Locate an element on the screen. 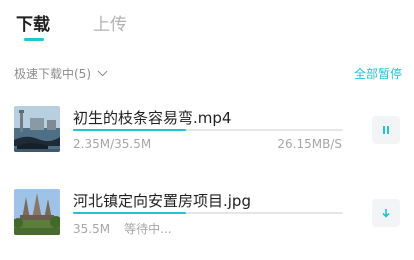 This screenshot has width=414, height=260. file-name: 初生的枝条容易弯.mp4 is located at coordinates (152, 118).